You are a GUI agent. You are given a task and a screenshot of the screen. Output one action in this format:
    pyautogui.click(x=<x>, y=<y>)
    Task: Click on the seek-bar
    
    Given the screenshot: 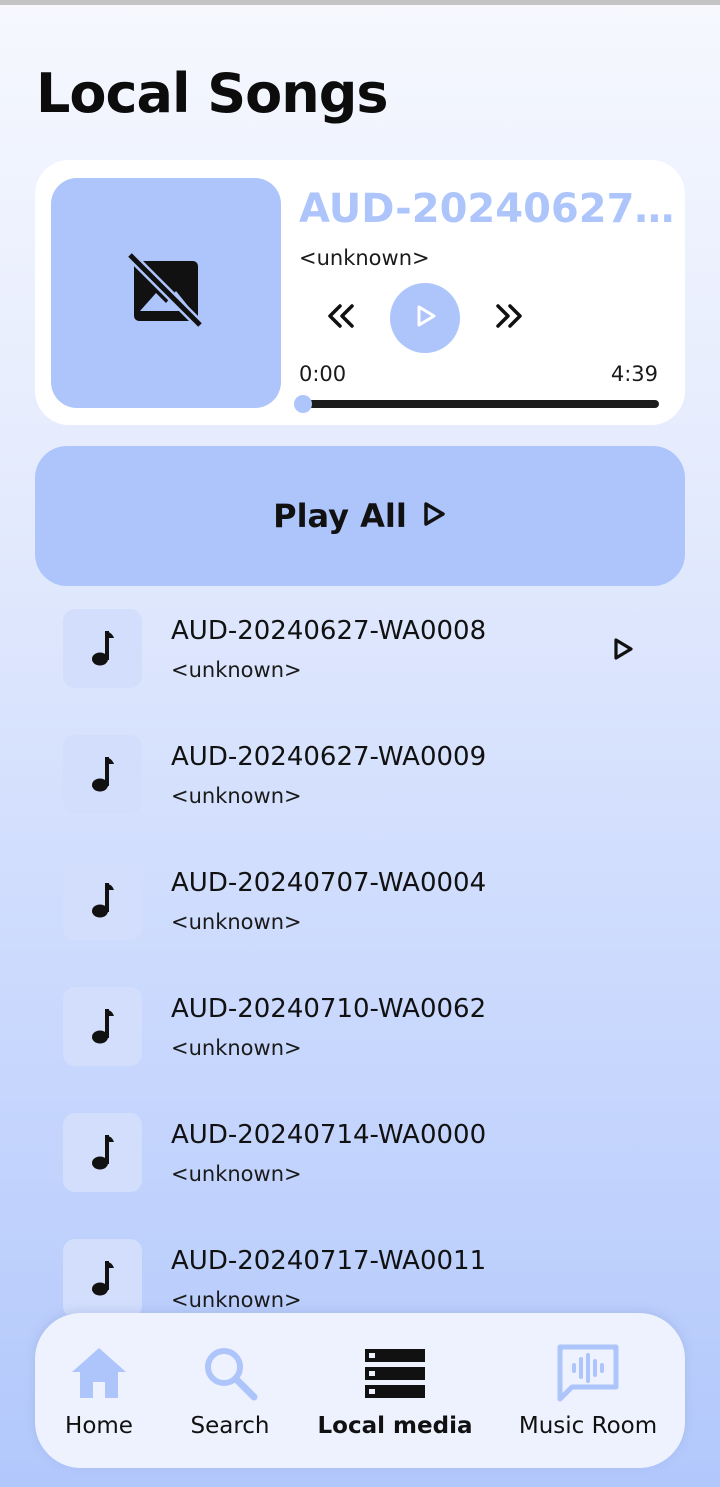 What is the action you would take?
    pyautogui.click(x=476, y=404)
    